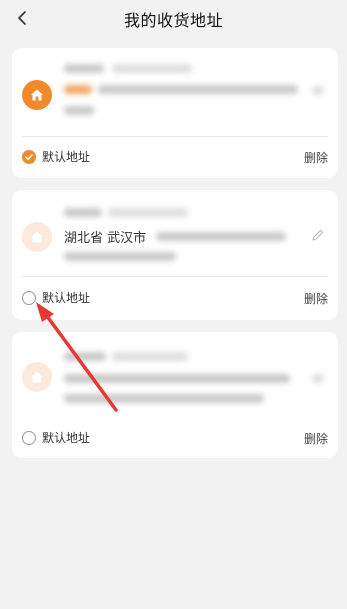  I want to click on edit-pencil-icon, so click(318, 235).